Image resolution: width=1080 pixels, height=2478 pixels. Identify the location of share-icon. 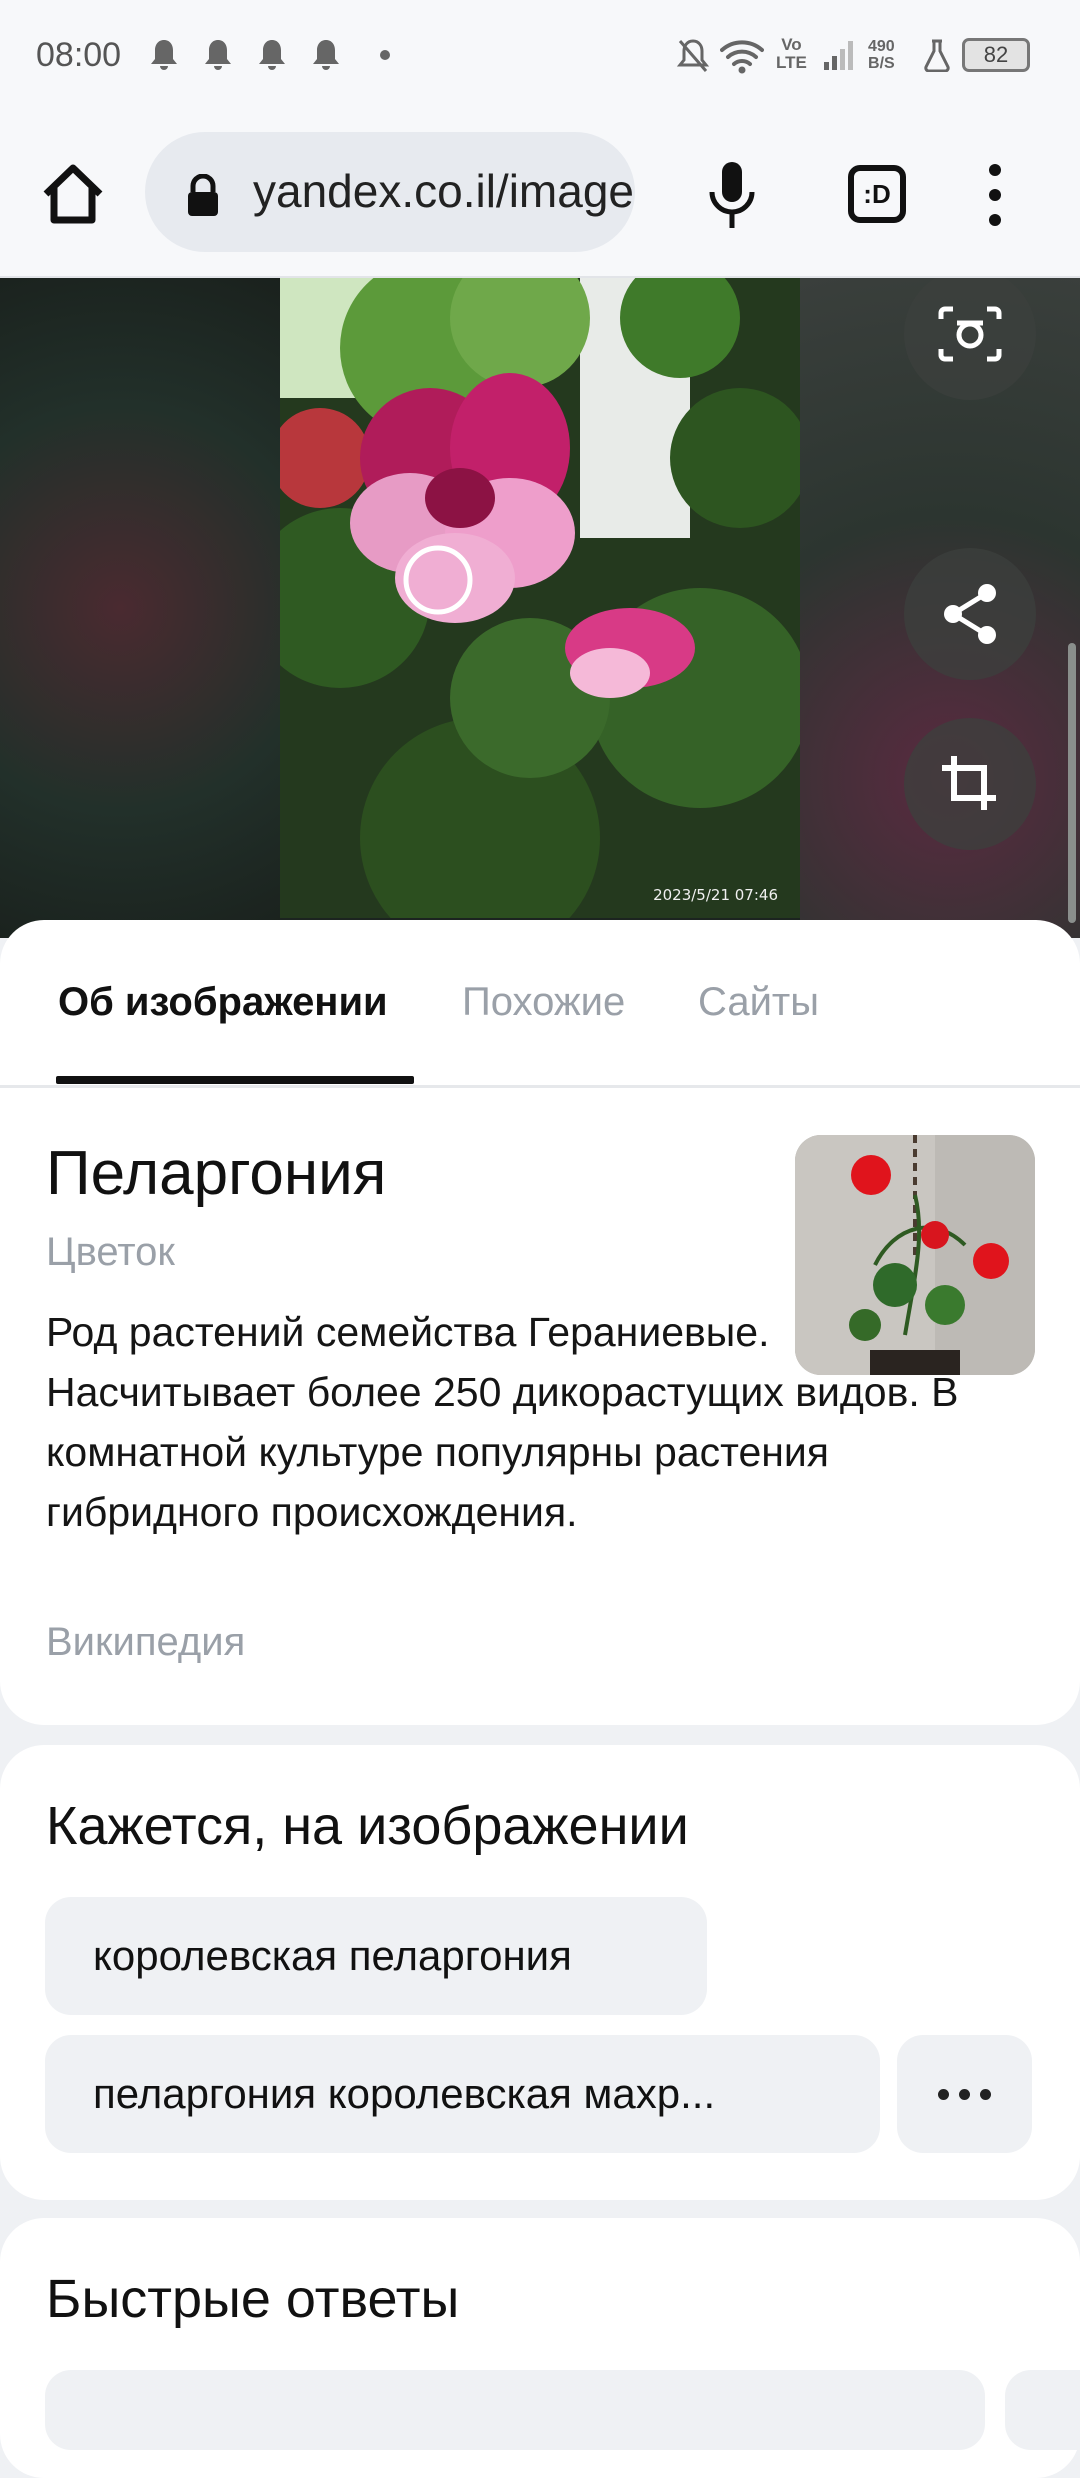
(970, 614).